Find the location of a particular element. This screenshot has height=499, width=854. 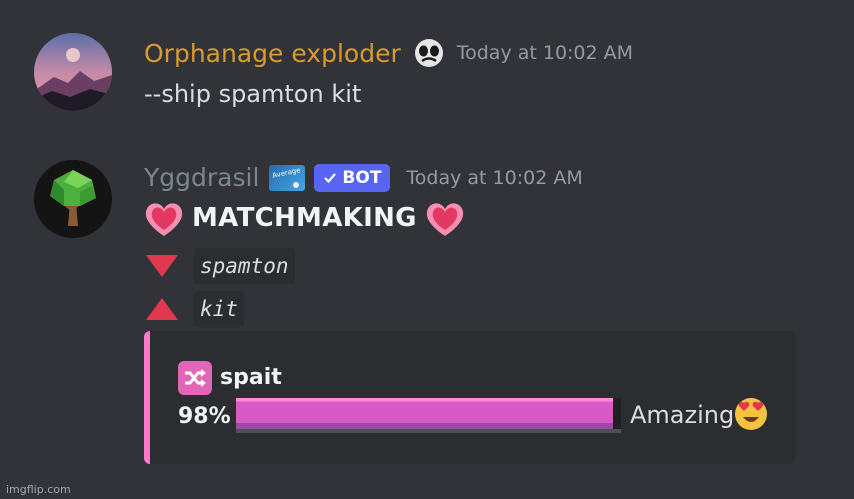

bot-tag: BOT is located at coordinates (352, 177).